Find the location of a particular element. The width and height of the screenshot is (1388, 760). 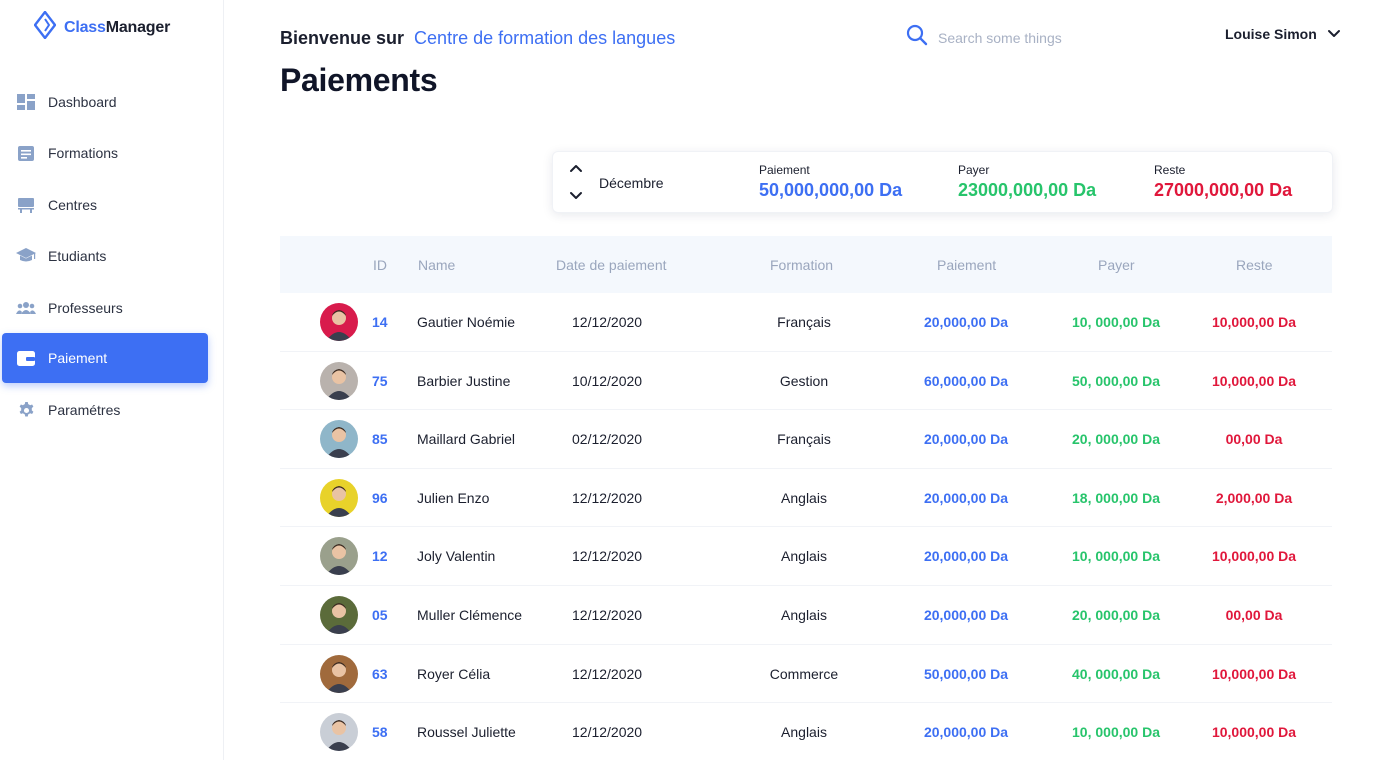

row-id: 96 is located at coordinates (380, 498).